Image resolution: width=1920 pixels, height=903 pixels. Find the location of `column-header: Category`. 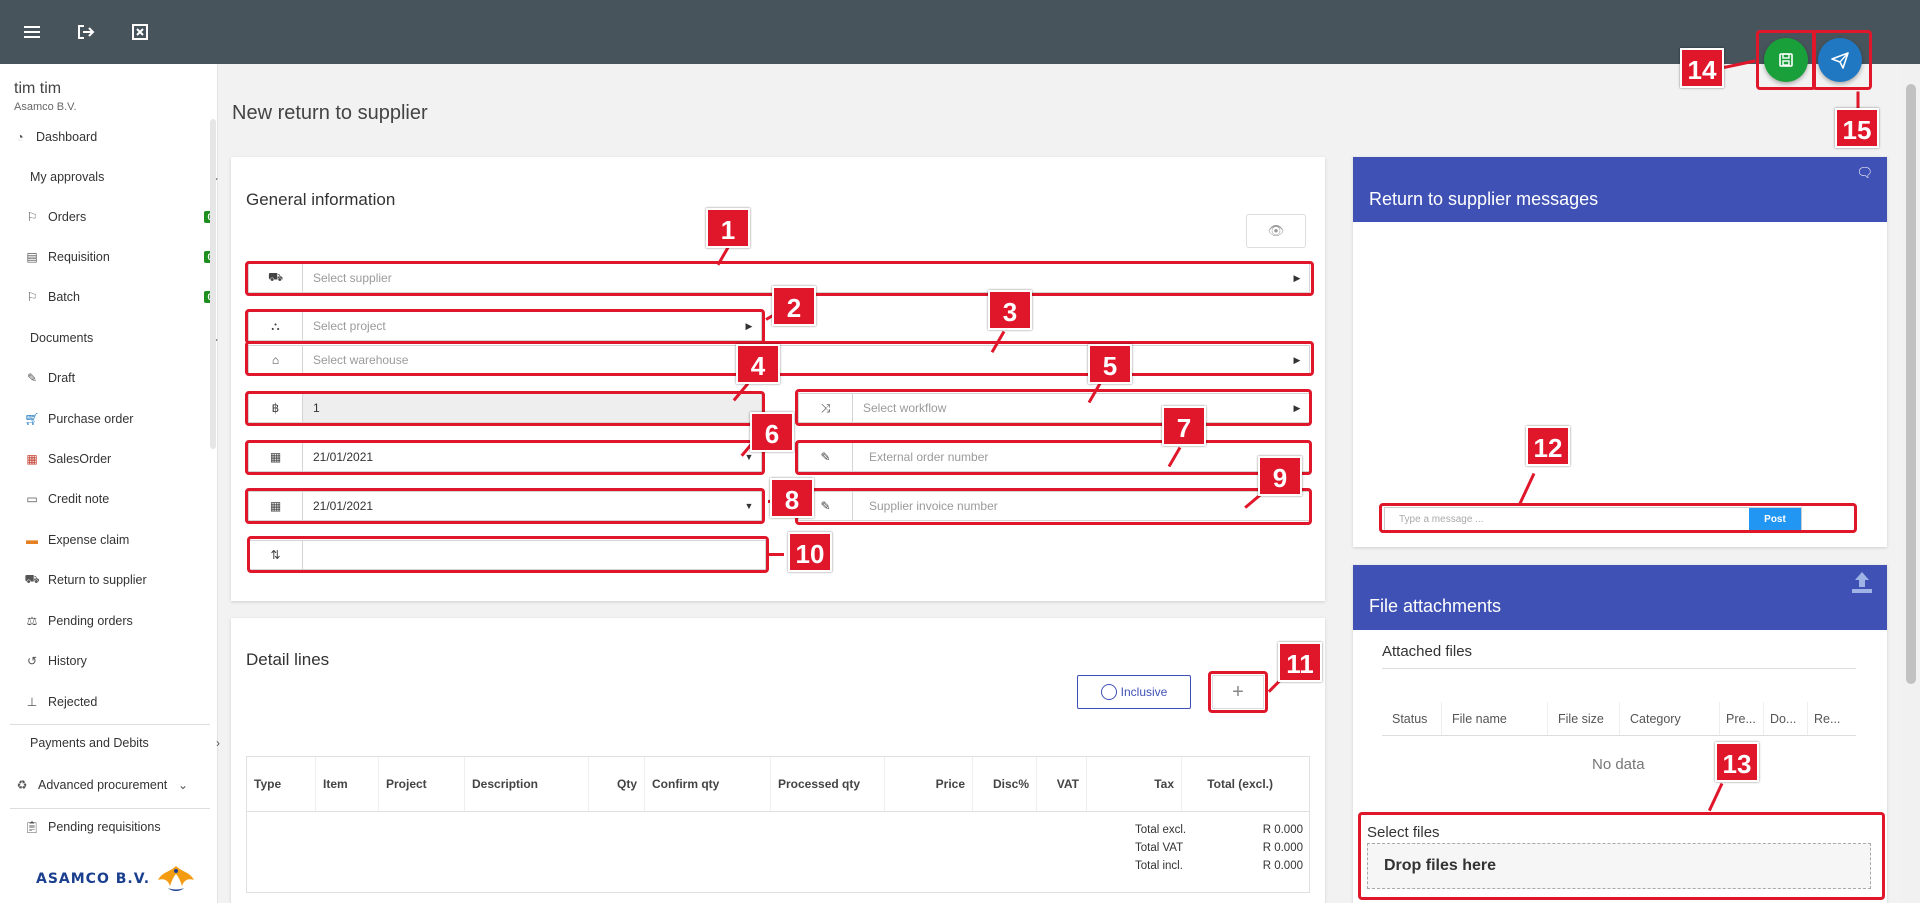

column-header: Category is located at coordinates (1670, 718).